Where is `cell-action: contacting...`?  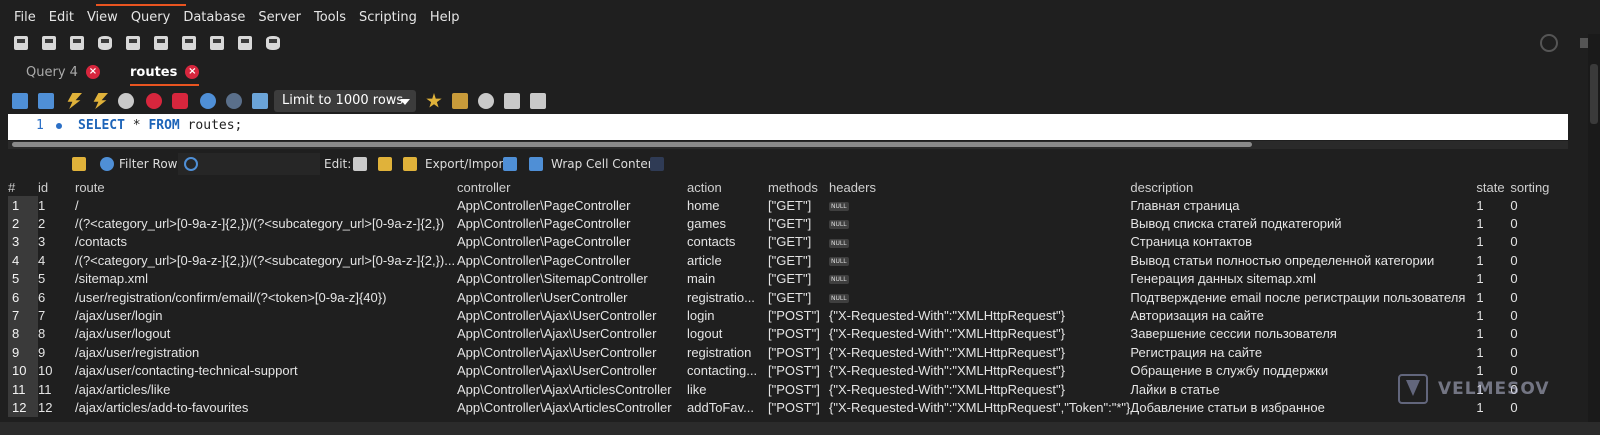 cell-action: contacting... is located at coordinates (727, 371).